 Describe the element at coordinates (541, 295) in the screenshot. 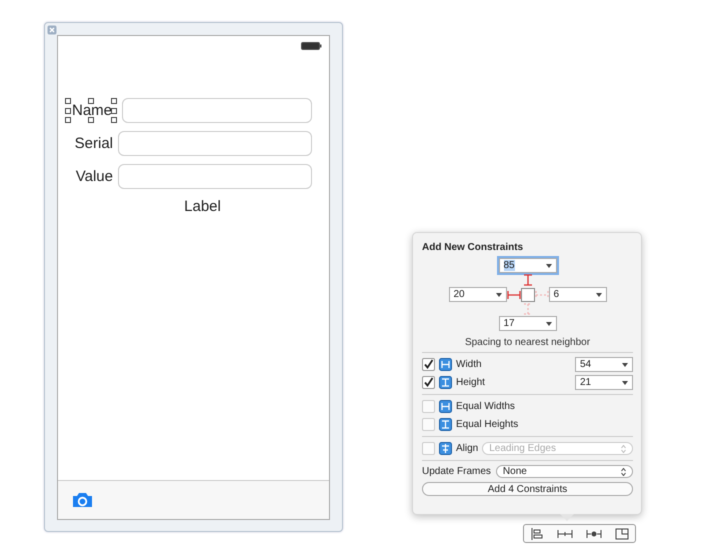

I see `right-strut-icon` at that location.